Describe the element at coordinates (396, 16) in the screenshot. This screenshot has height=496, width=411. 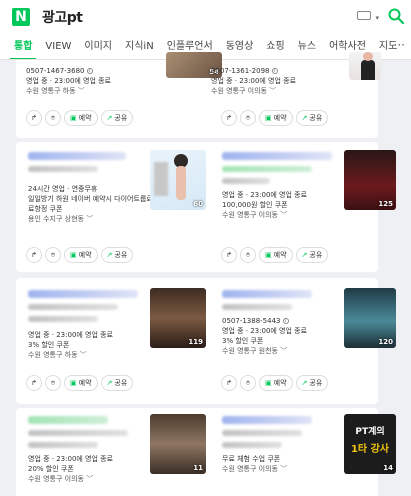
I see `search-icon` at that location.